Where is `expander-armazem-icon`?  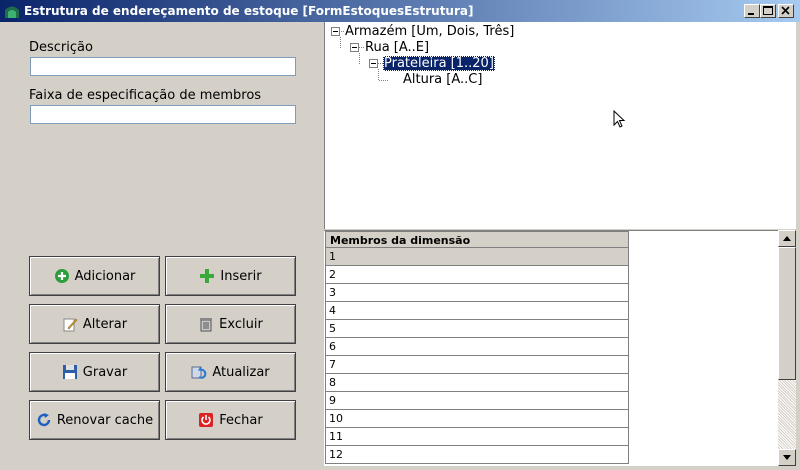 expander-armazem-icon is located at coordinates (335, 31).